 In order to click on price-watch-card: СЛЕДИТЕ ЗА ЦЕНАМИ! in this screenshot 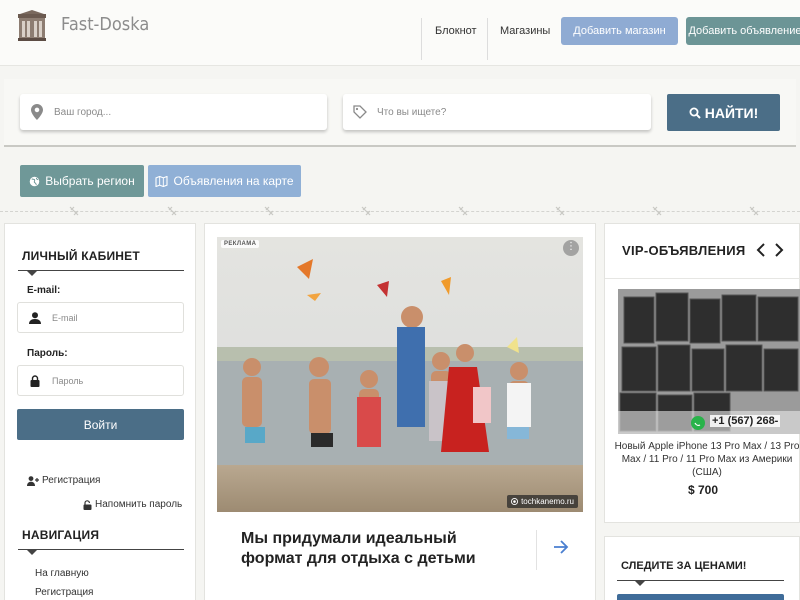, I will do `click(702, 568)`.